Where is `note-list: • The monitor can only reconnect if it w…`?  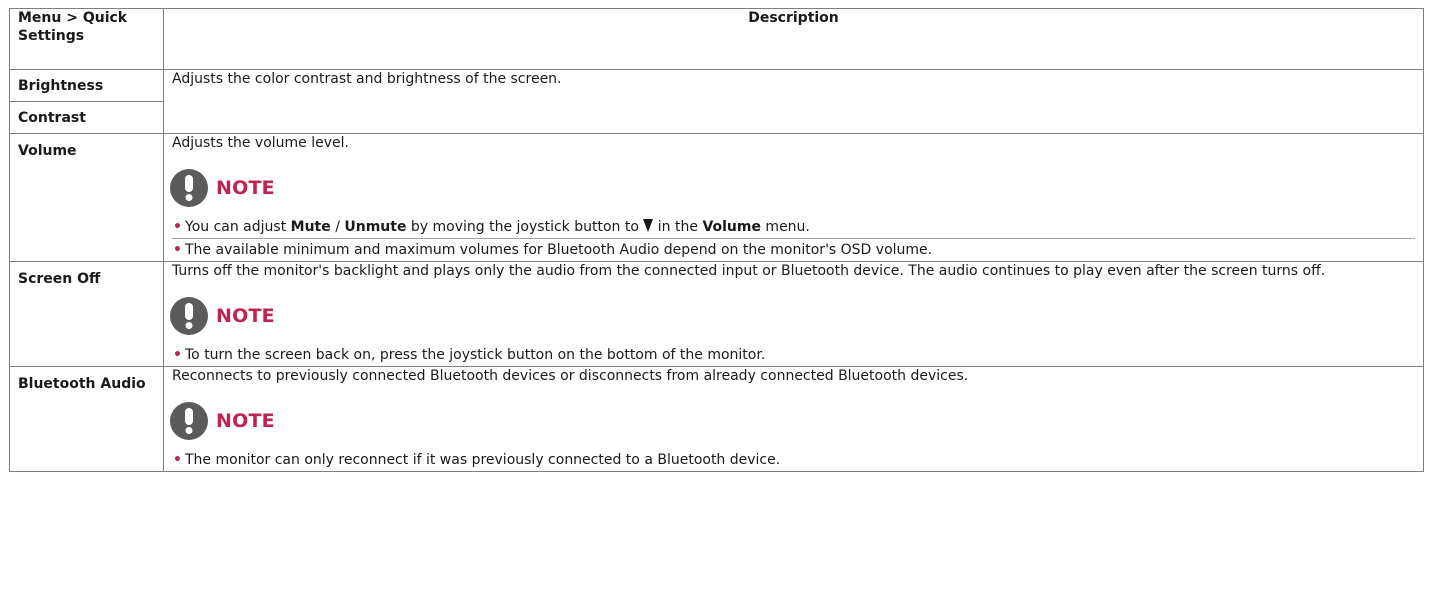 note-list: • The monitor can only reconnect if it w… is located at coordinates (793, 460).